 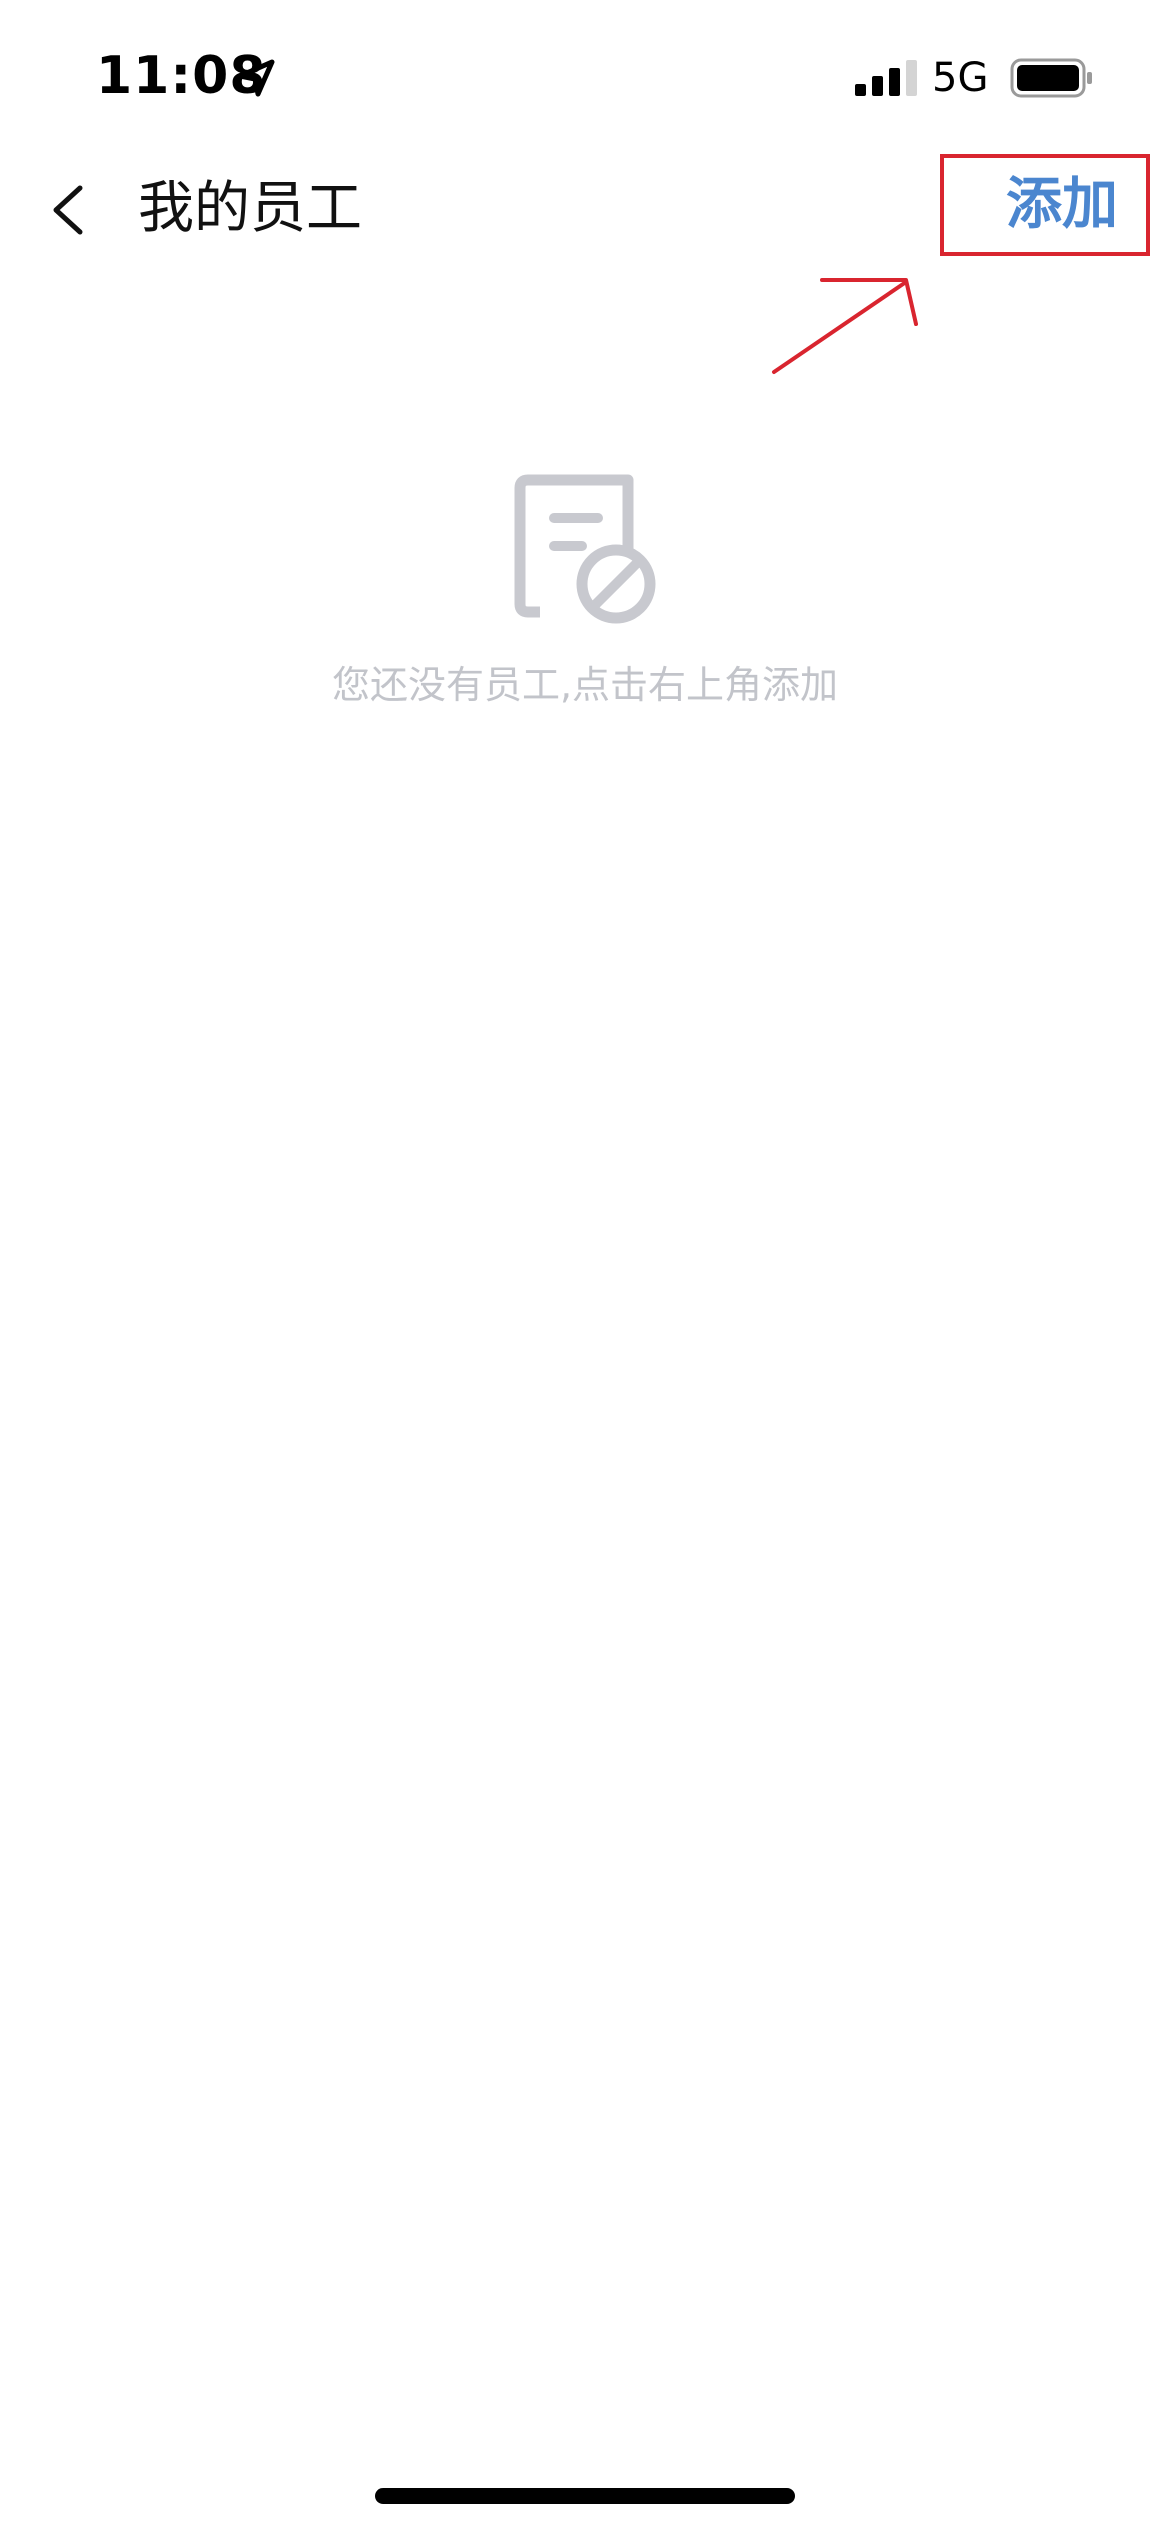 I want to click on signal-bars-icon, so click(x=886, y=78).